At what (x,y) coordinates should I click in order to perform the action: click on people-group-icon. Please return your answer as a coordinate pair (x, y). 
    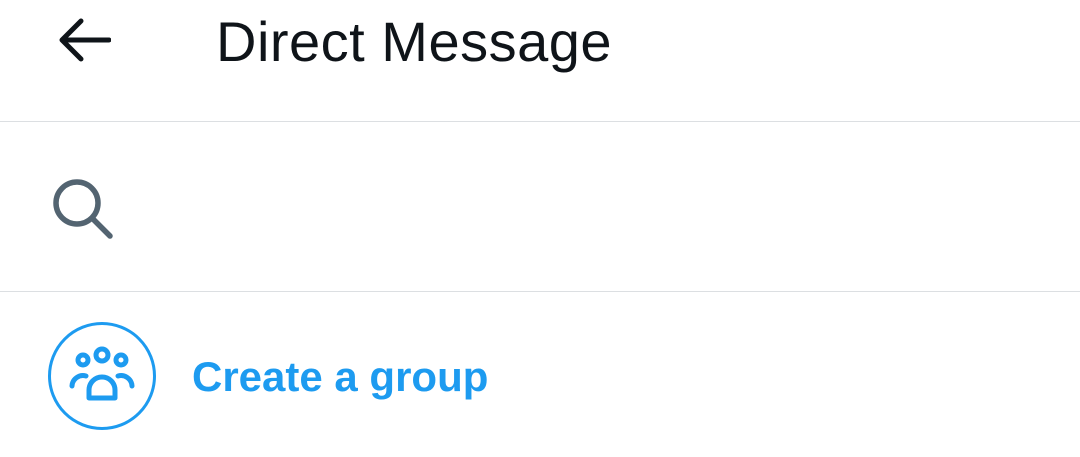
    Looking at the image, I should click on (102, 376).